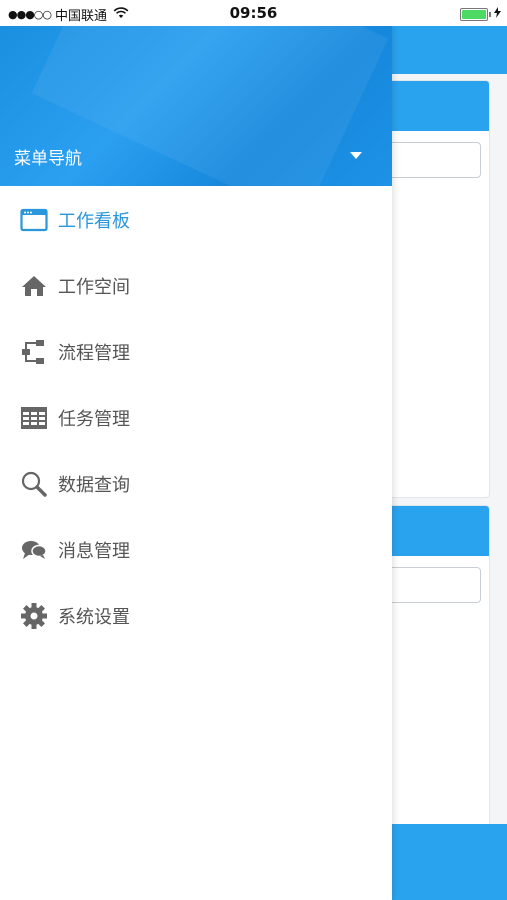 The height and width of the screenshot is (900, 507). I want to click on menu-item-settings: 系统设置, so click(196, 616).